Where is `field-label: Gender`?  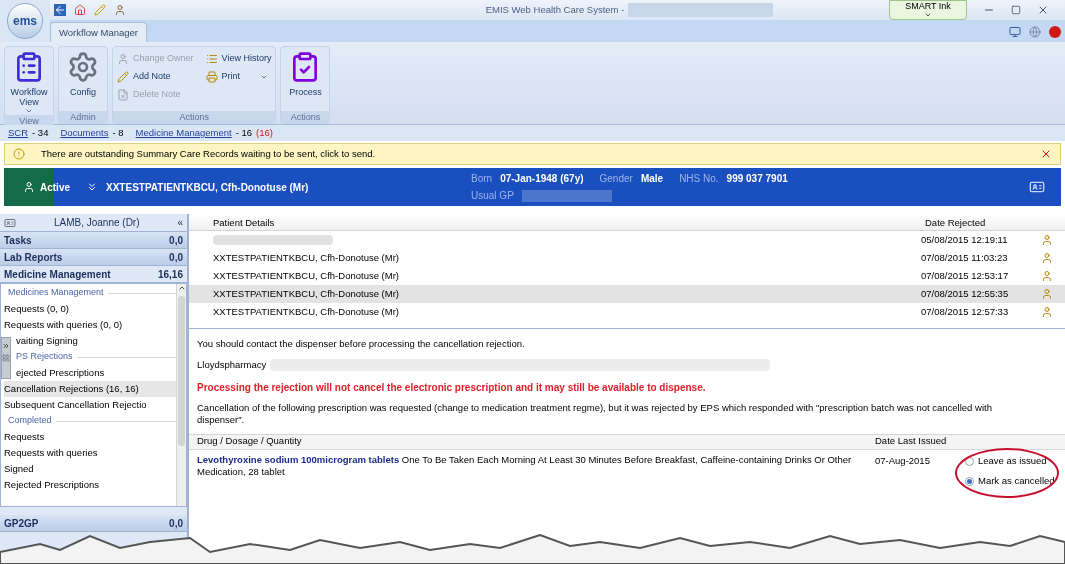
field-label: Gender is located at coordinates (616, 179).